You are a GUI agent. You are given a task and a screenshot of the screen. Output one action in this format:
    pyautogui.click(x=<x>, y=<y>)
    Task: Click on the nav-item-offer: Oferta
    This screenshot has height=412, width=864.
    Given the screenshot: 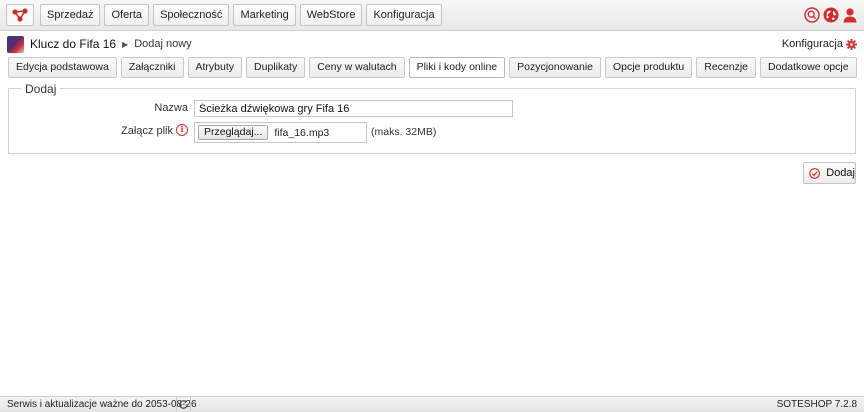 What is the action you would take?
    pyautogui.click(x=127, y=15)
    